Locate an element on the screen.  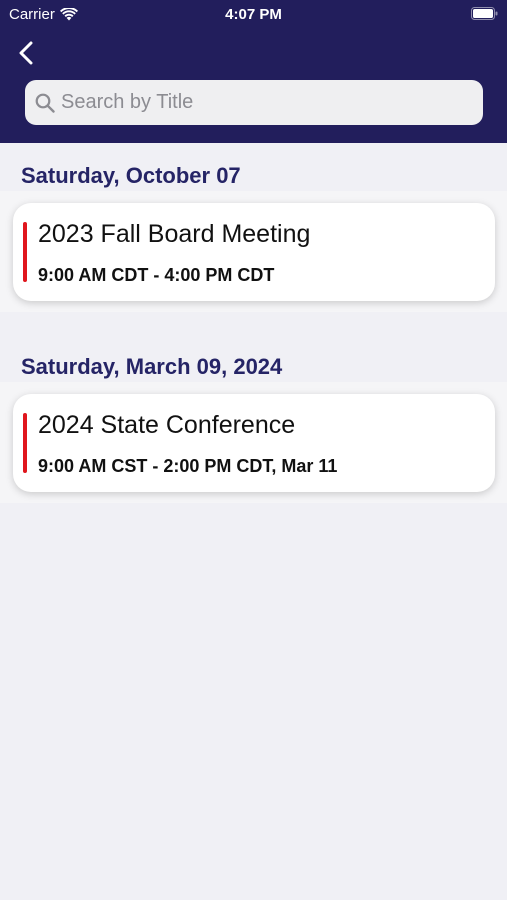
back-button is located at coordinates (26, 53).